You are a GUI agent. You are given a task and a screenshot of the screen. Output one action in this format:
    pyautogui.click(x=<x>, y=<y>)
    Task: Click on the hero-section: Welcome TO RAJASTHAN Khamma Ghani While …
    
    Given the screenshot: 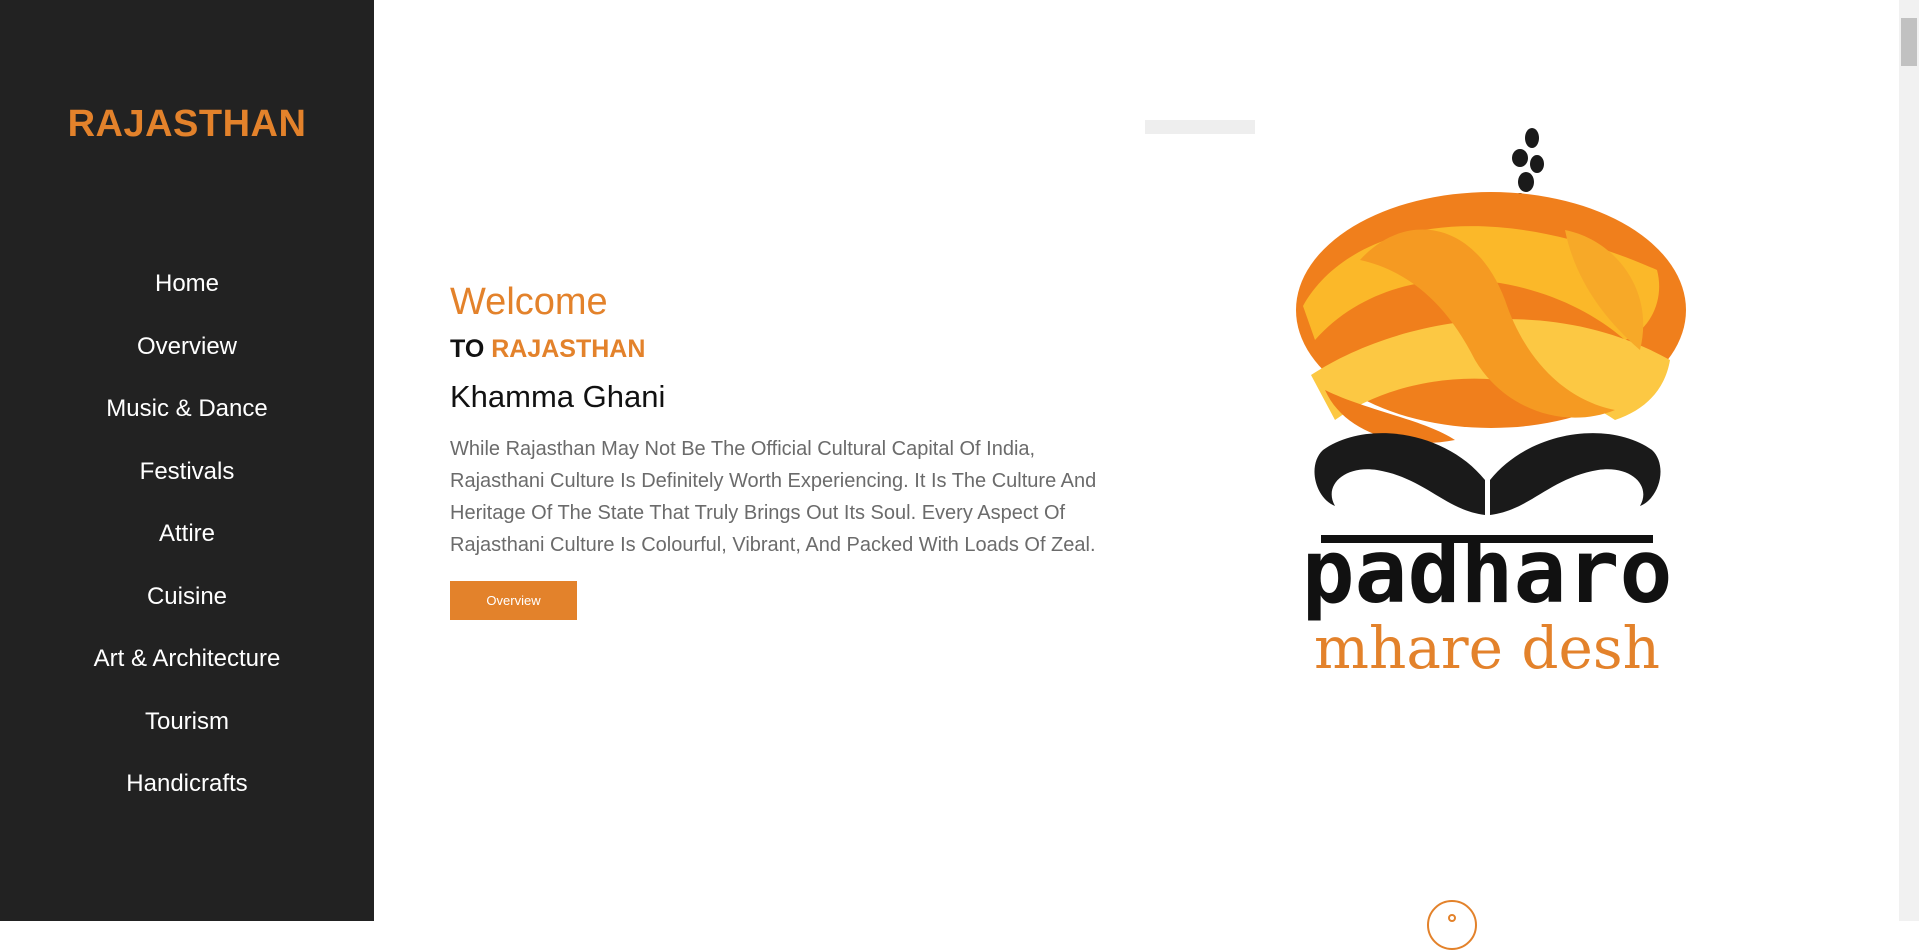 What is the action you would take?
    pyautogui.click(x=790, y=447)
    